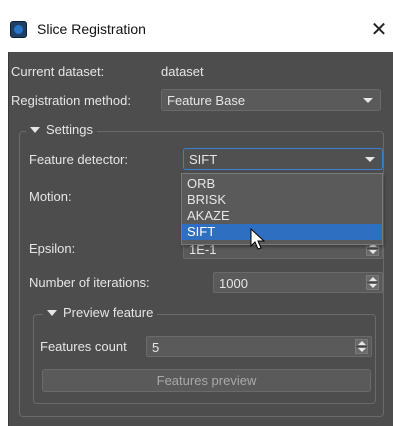 The width and height of the screenshot is (393, 426). What do you see at coordinates (282, 232) in the screenshot?
I see `dropdown-option-sift: SIFT` at bounding box center [282, 232].